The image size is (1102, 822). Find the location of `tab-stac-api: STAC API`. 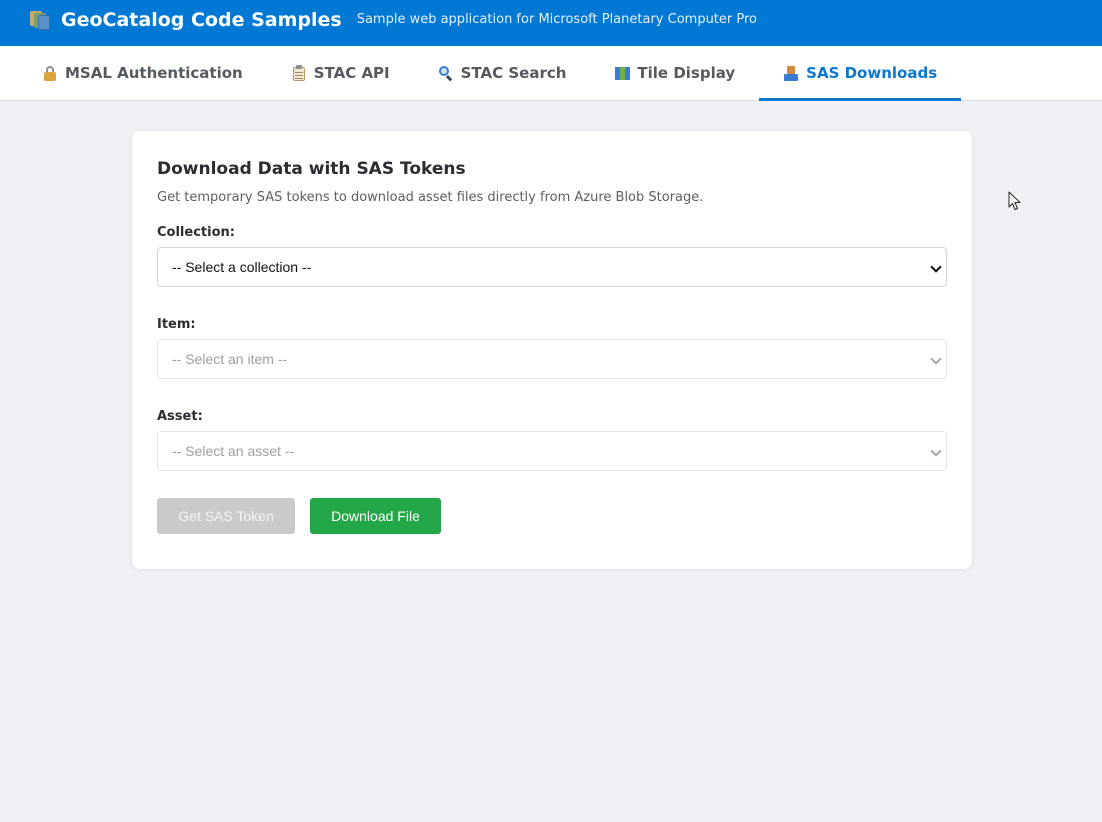

tab-stac-api: STAC API is located at coordinates (340, 73).